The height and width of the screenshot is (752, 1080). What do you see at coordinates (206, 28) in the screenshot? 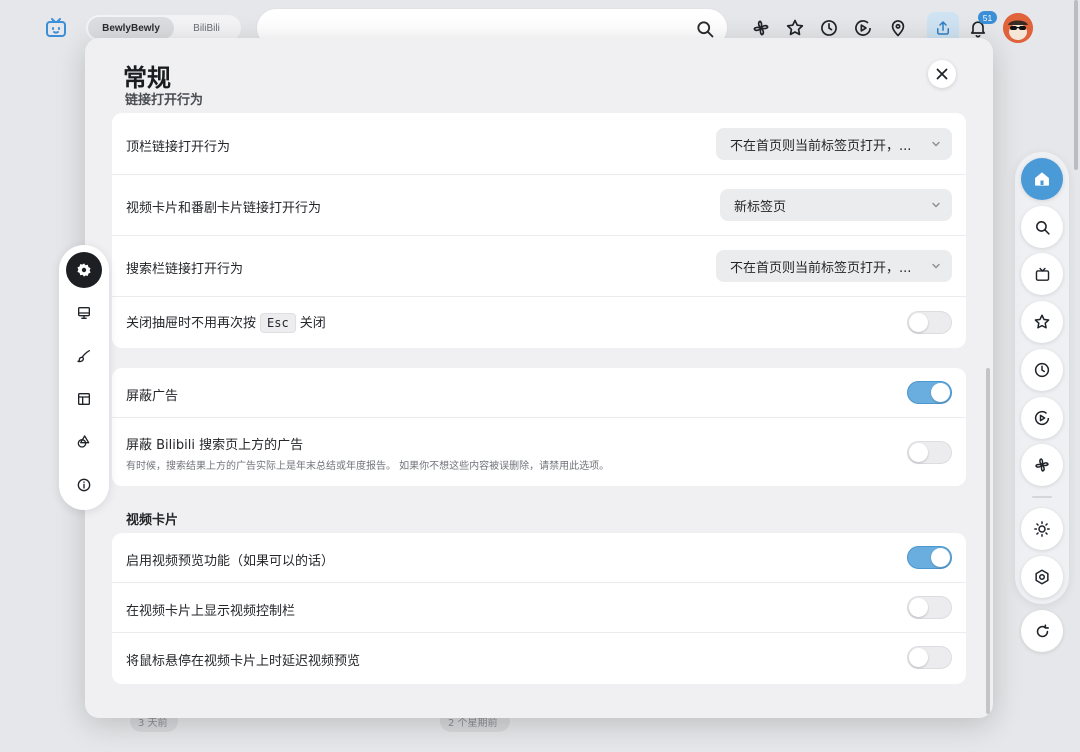
I see `tab-bilibili: BiliBili` at bounding box center [206, 28].